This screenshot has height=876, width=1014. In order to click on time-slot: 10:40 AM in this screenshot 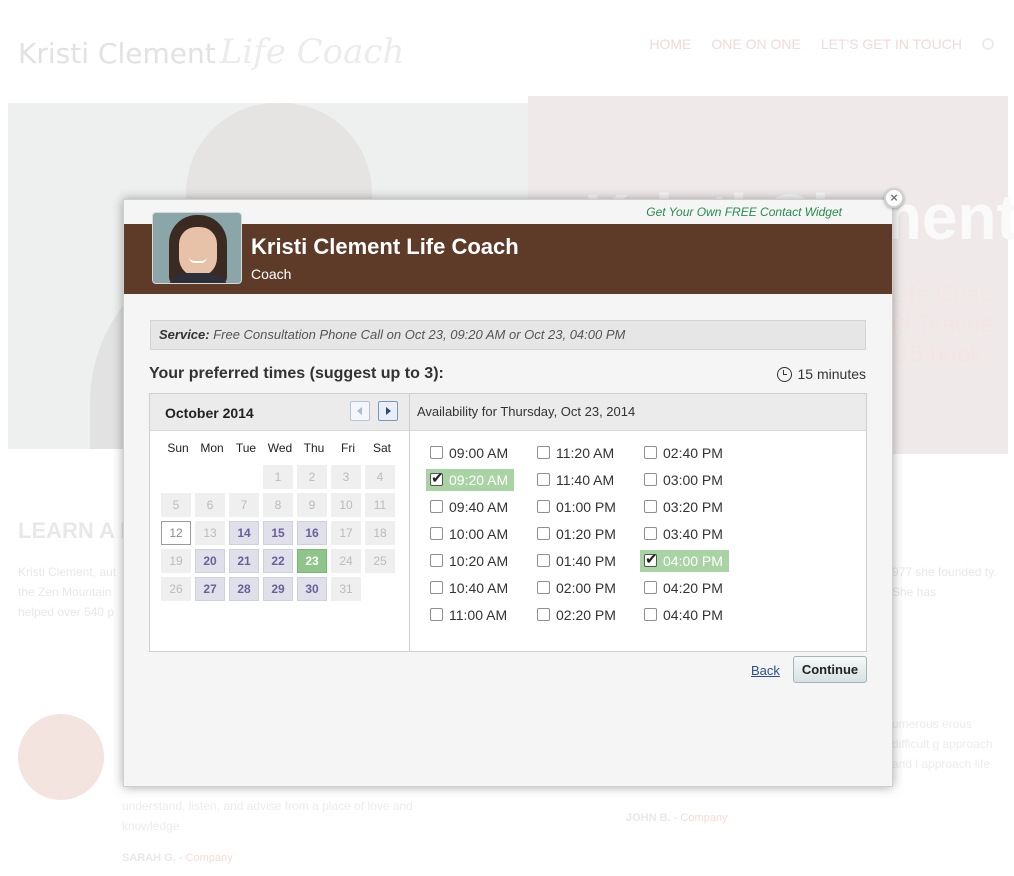, I will do `click(476, 587)`.